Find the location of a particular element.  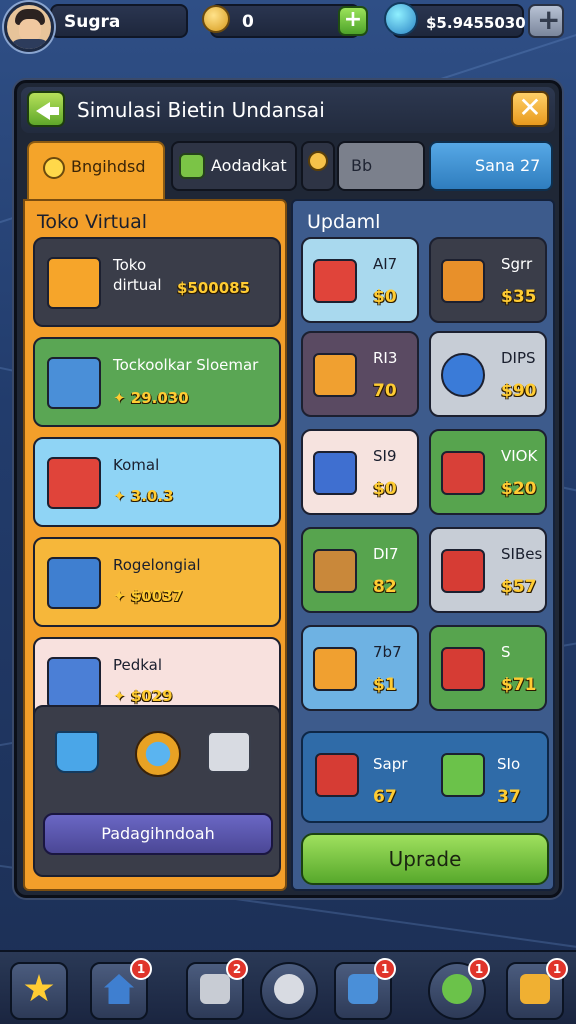

panel-title: Simulasi Bietin Undansai is located at coordinates (201, 110).